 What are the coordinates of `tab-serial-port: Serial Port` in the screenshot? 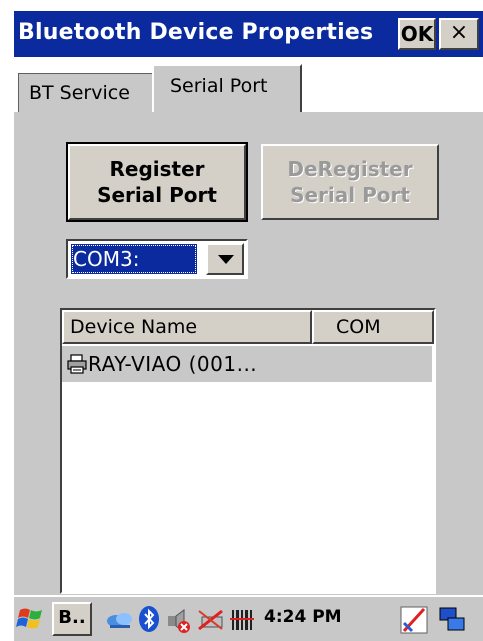 It's located at (227, 88).